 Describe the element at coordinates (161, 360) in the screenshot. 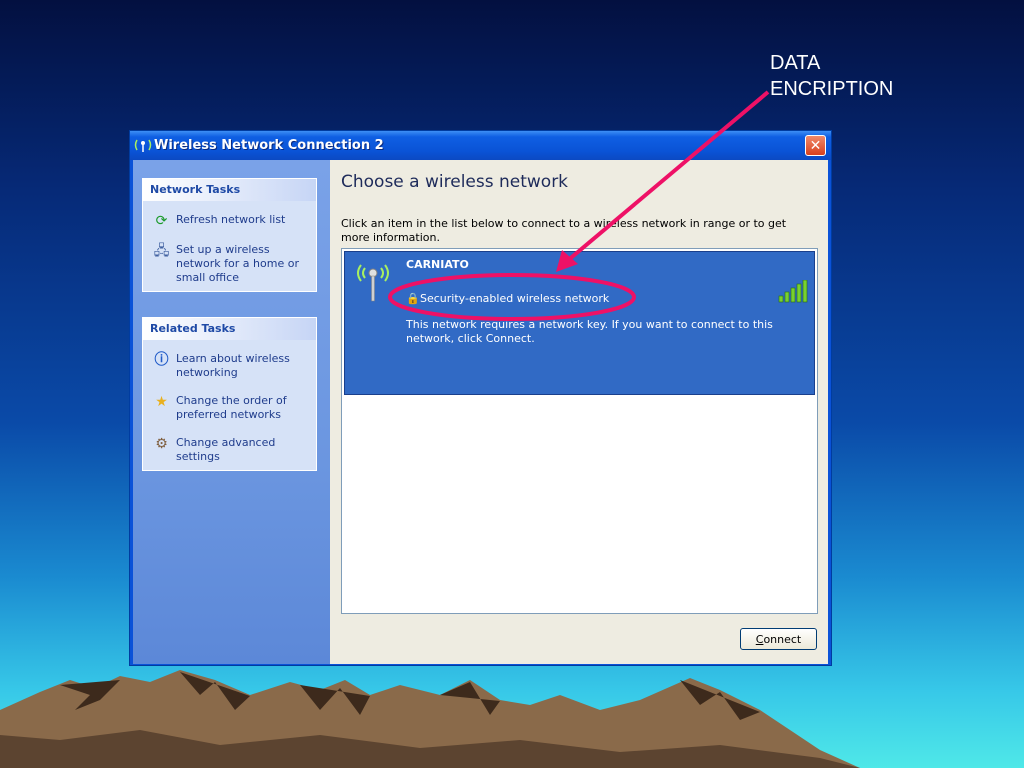

I see `info-icon: ⓘ` at that location.